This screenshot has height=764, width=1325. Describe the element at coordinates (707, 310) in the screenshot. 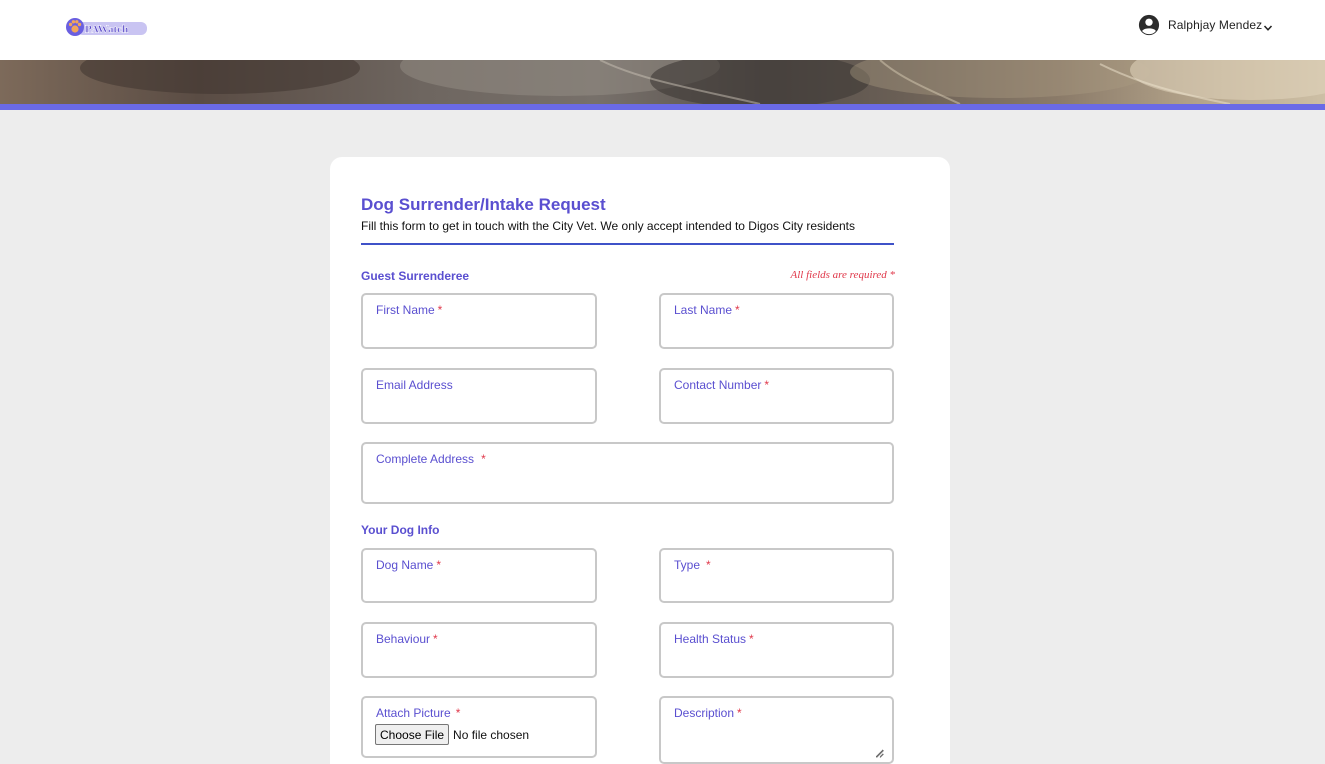

I see `last-name-label: Last Name *` at that location.